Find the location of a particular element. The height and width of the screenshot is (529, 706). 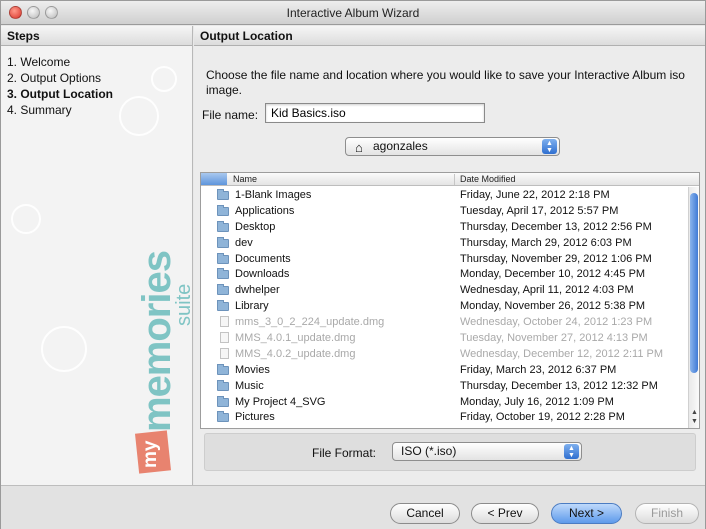

column-date-modified: Date Modified is located at coordinates (488, 179).